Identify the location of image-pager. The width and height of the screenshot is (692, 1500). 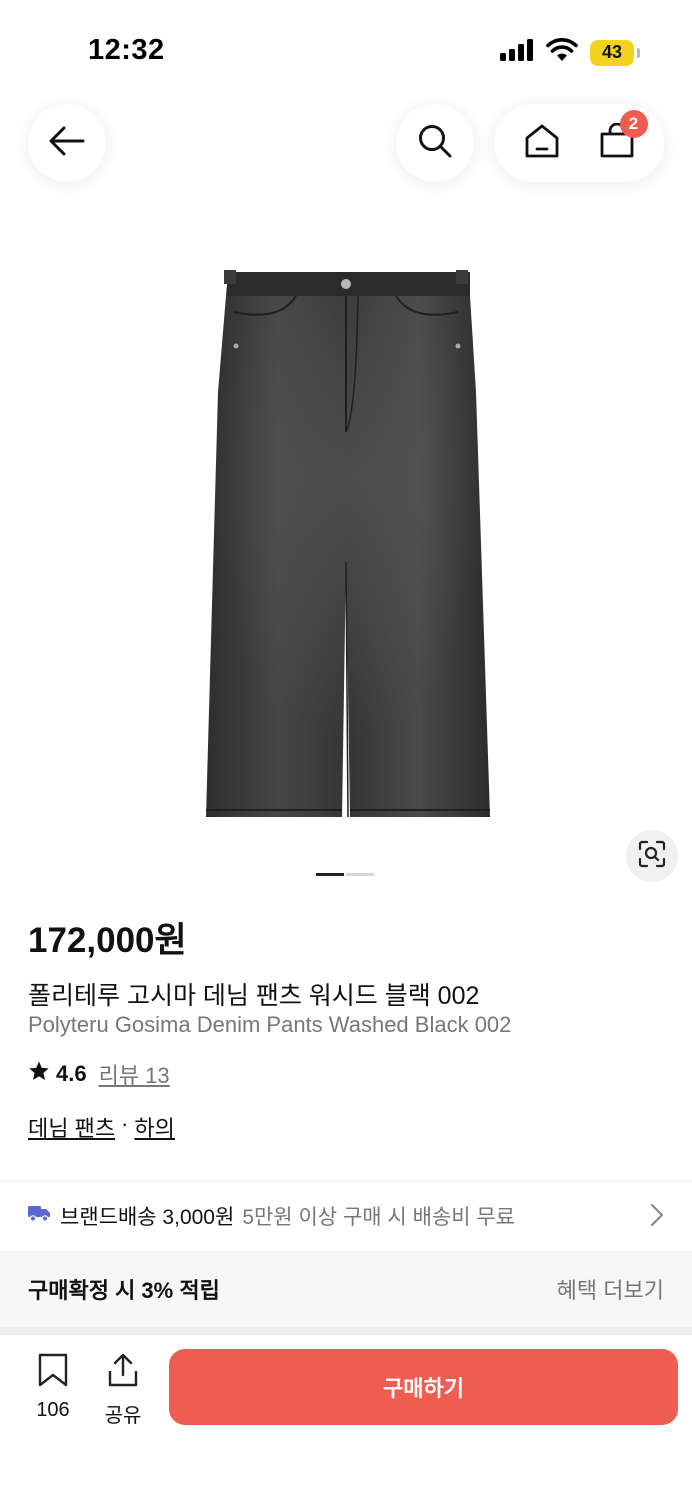
(345, 874).